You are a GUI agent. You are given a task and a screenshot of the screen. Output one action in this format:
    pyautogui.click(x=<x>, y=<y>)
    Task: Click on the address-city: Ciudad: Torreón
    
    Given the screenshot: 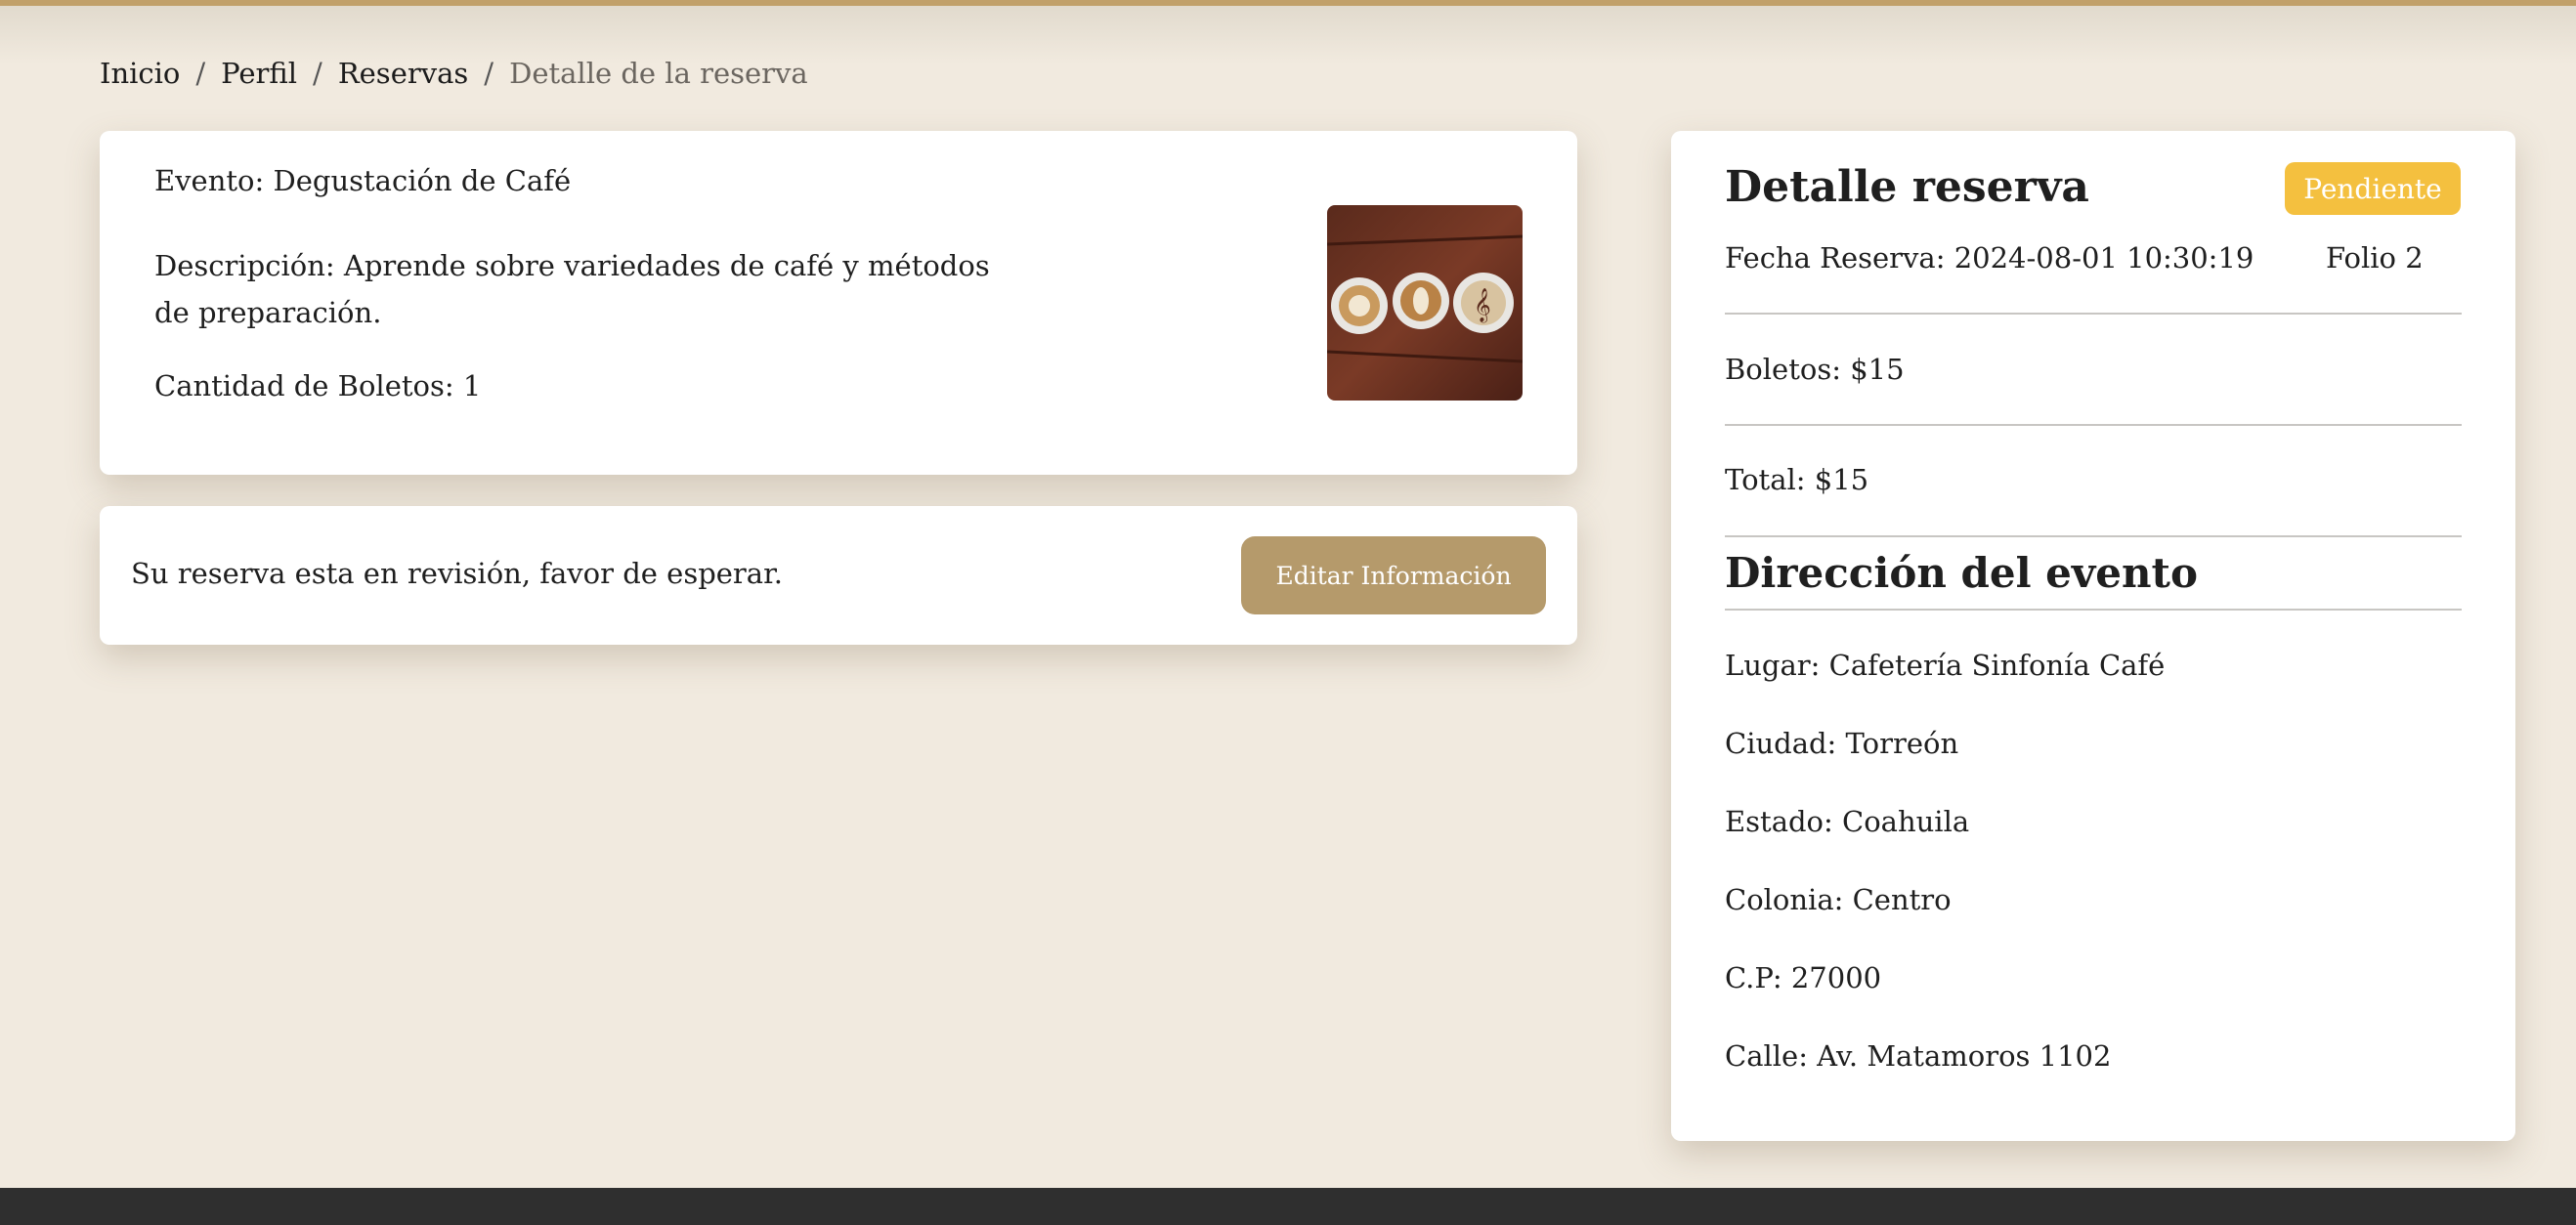 What is the action you would take?
    pyautogui.click(x=1842, y=744)
    